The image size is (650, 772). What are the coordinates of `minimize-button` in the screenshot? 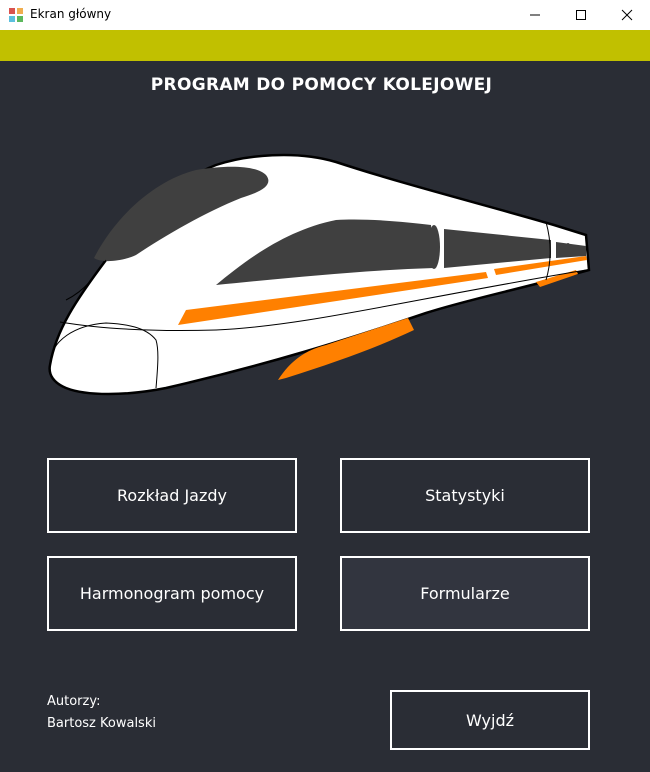 It's located at (535, 15).